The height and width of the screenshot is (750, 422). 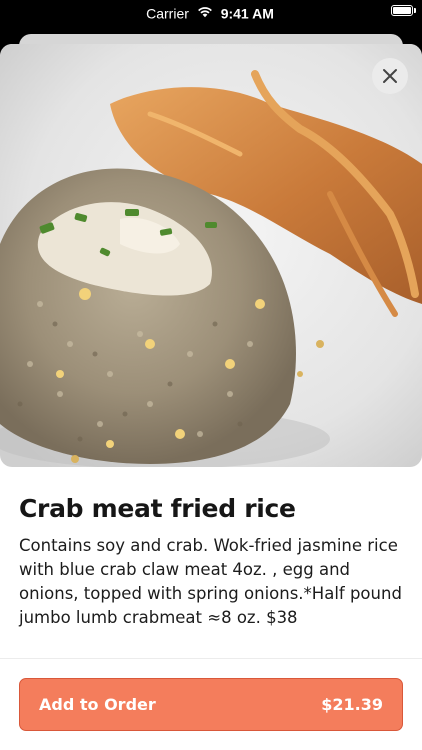 I want to click on status-center: Carrier 9:41 AM, so click(x=210, y=12).